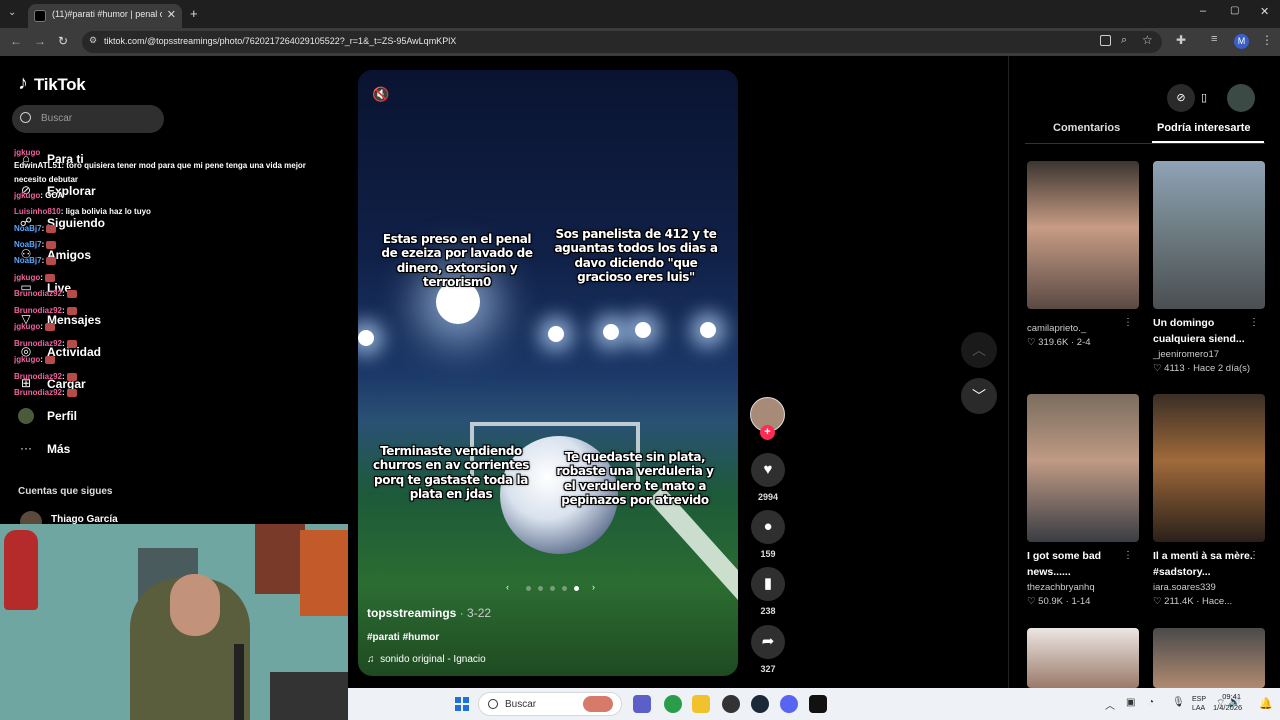 Image resolution: width=1280 pixels, height=720 pixels. I want to click on share-button: ➦ 327, so click(768, 649).